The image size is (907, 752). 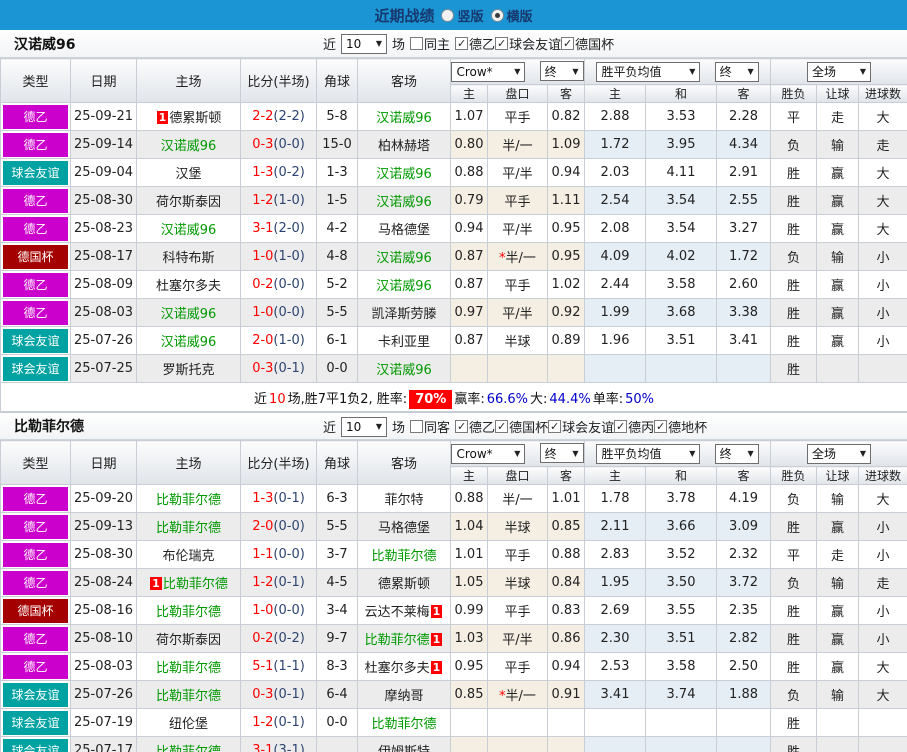 I want to click on outcome-value: 平, so click(x=794, y=554).